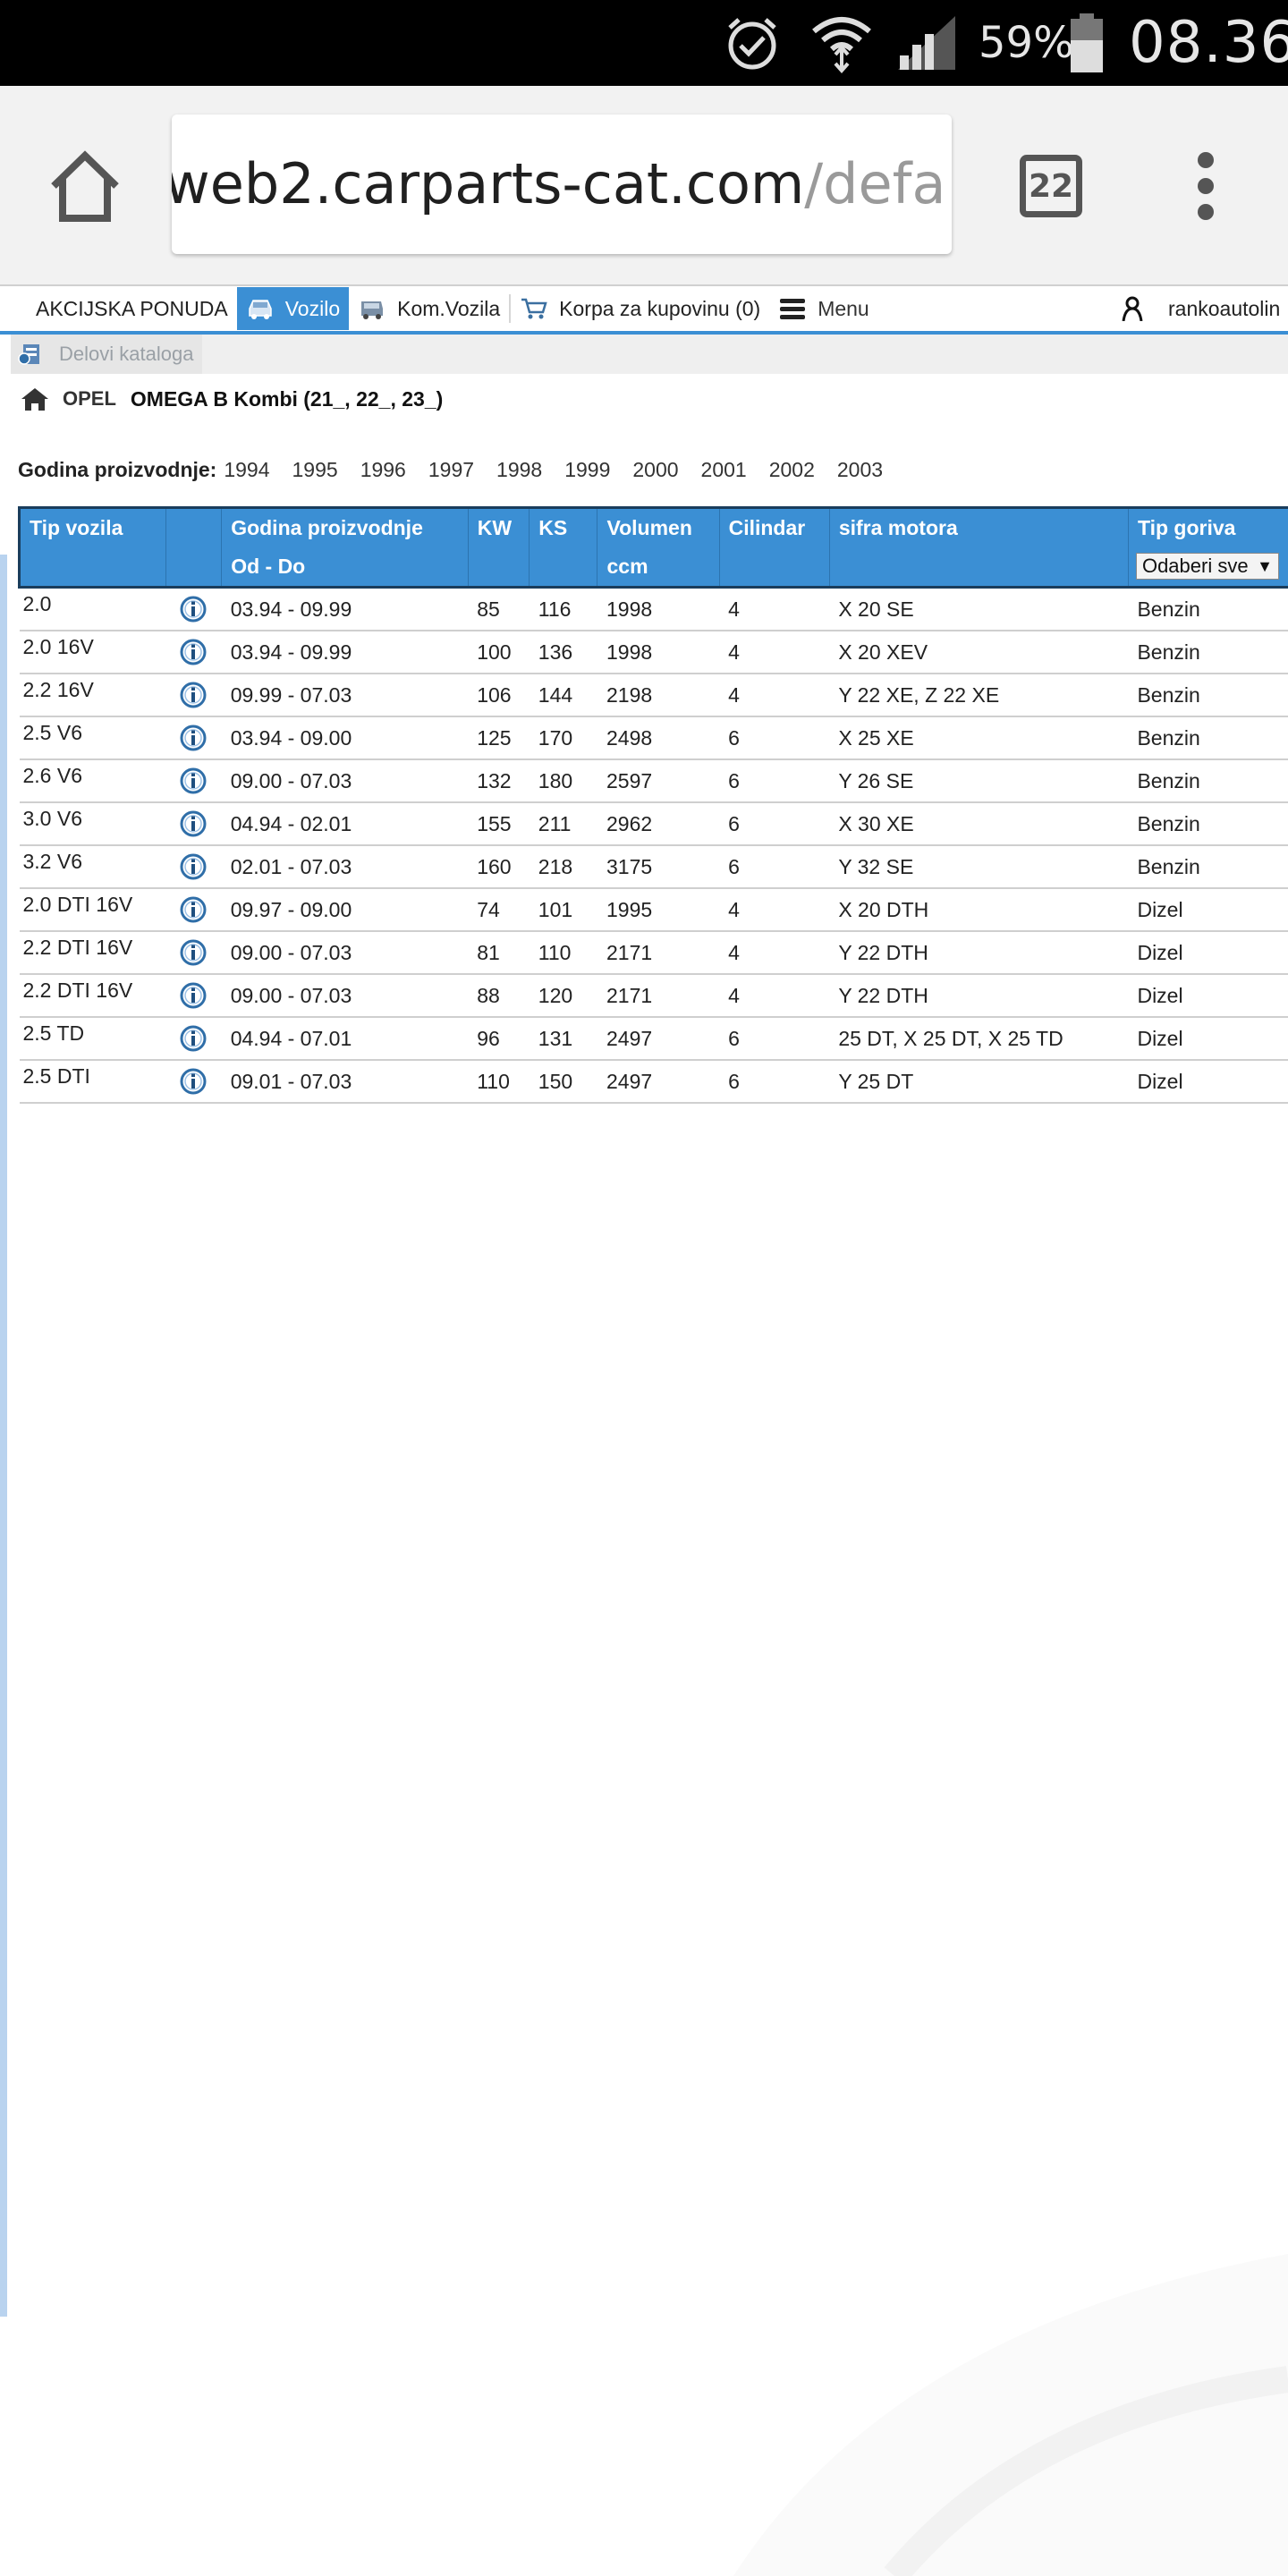  What do you see at coordinates (658, 737) in the screenshot?
I see `cell-volumen: 2498` at bounding box center [658, 737].